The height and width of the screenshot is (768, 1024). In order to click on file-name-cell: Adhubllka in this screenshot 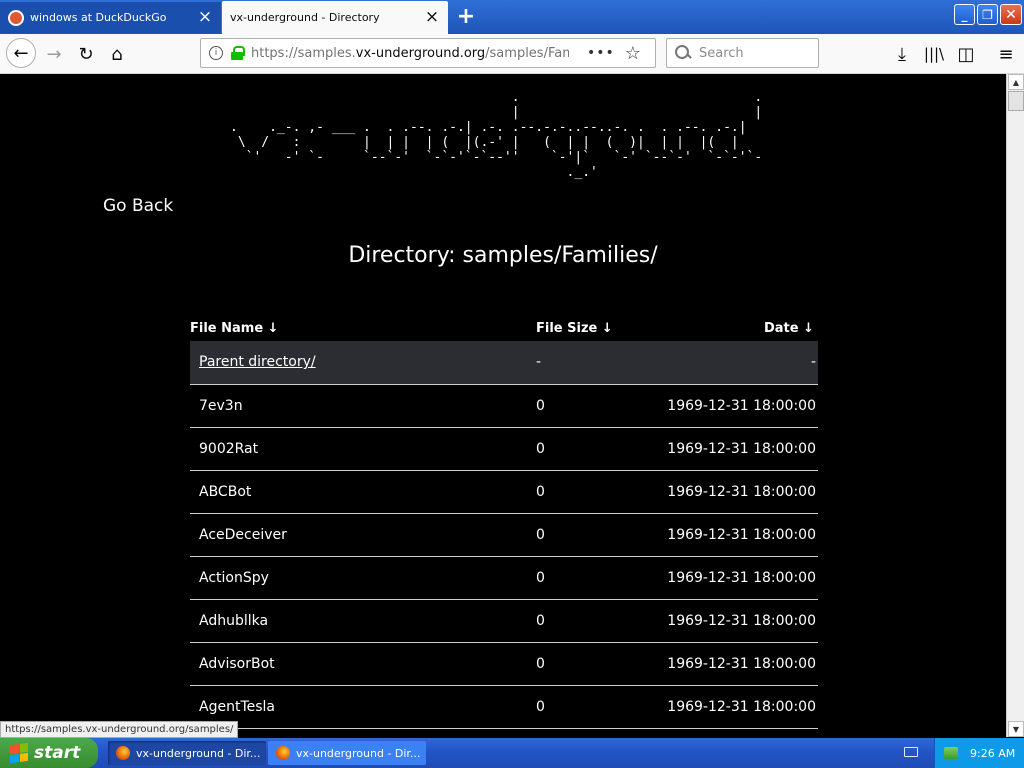, I will do `click(363, 621)`.